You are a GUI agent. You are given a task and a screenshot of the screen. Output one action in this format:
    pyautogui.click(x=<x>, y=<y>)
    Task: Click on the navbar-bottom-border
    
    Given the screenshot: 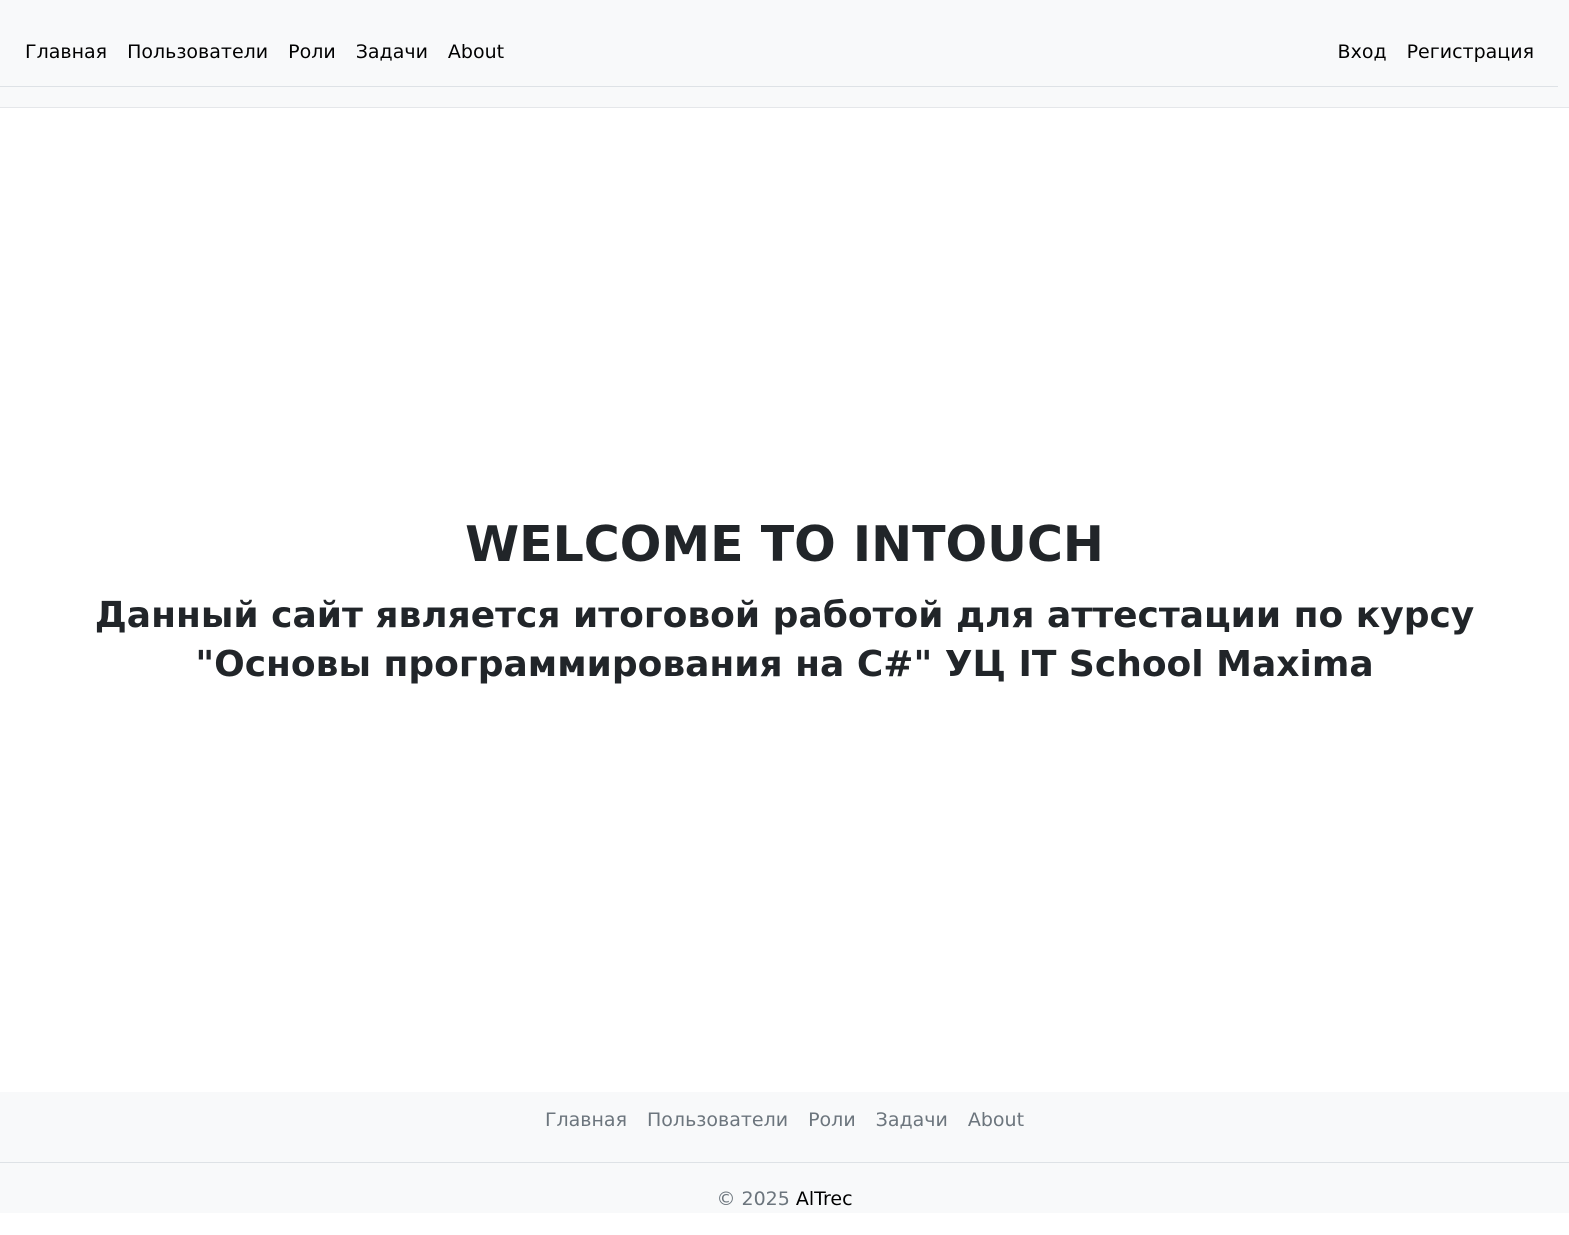 What is the action you would take?
    pyautogui.click(x=784, y=107)
    